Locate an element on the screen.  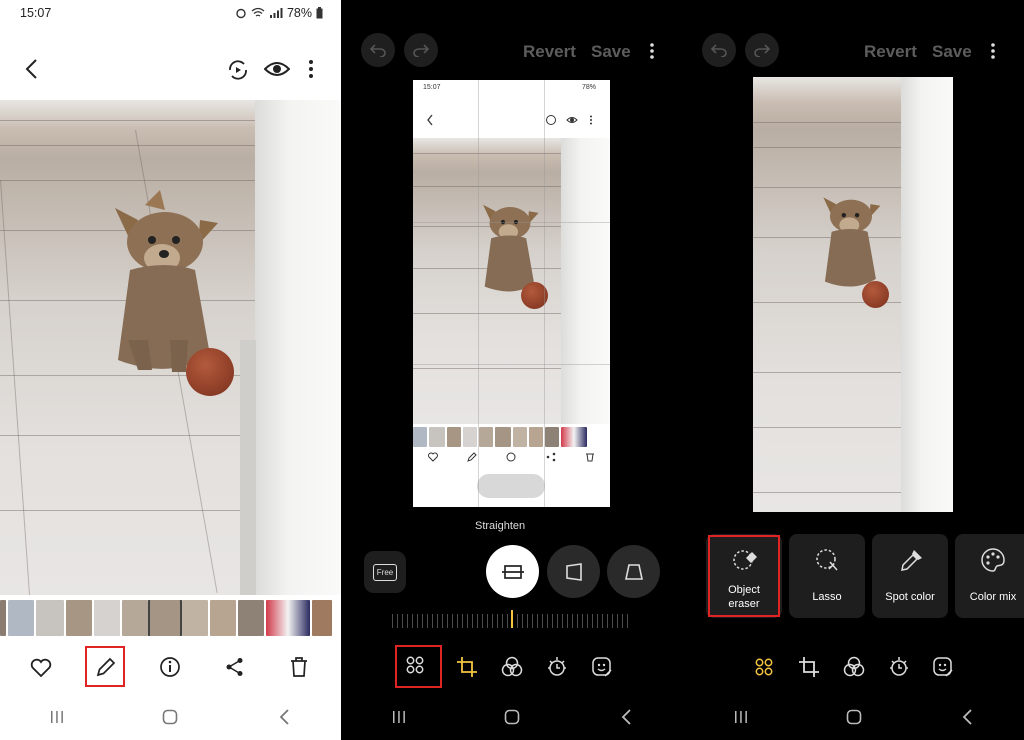
mini-action-bar is located at coordinates (511, 457).